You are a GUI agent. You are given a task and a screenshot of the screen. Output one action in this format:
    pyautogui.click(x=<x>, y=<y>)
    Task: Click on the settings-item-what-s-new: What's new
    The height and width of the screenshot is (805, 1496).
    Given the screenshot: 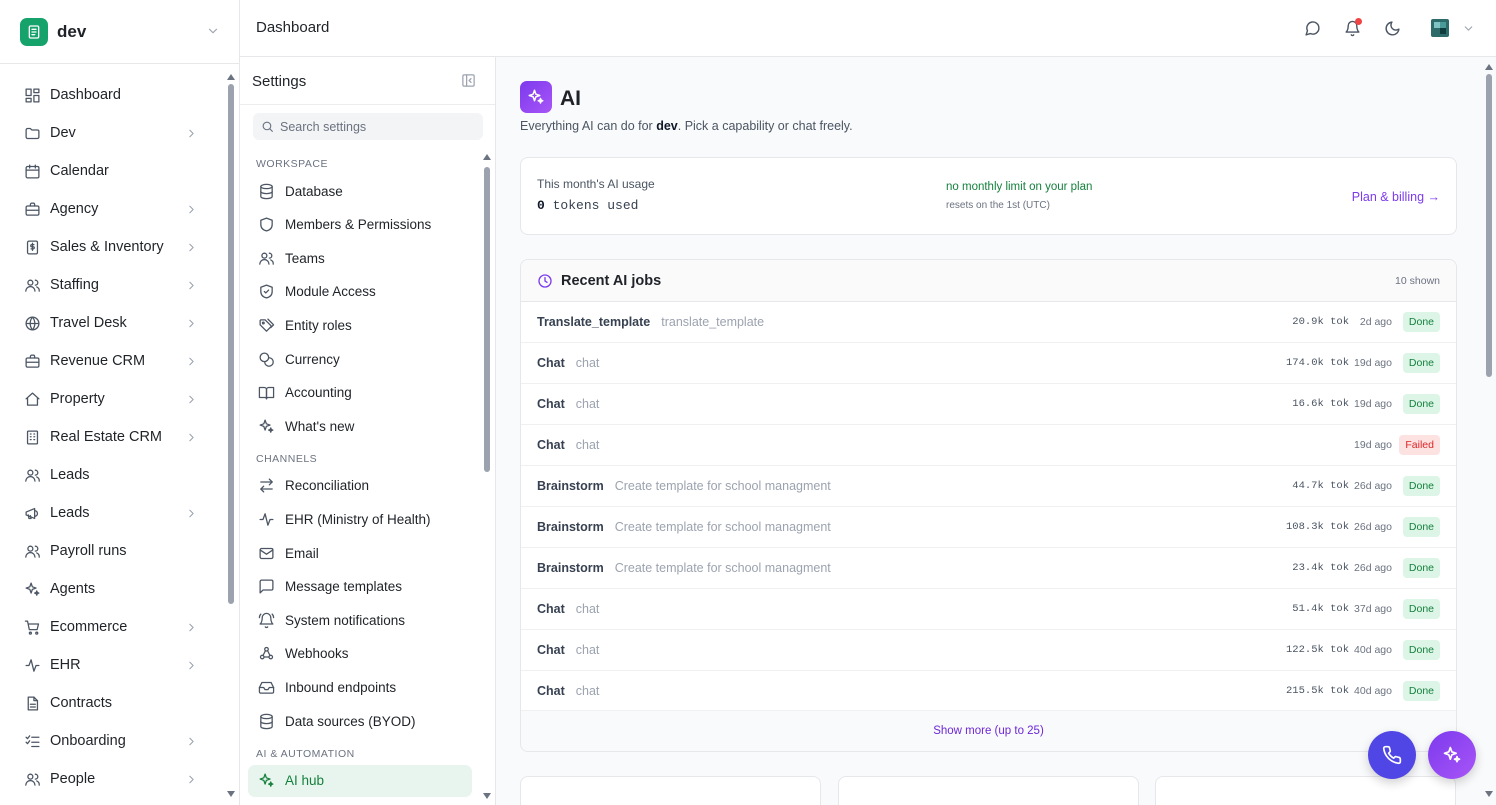 What is the action you would take?
    pyautogui.click(x=360, y=426)
    